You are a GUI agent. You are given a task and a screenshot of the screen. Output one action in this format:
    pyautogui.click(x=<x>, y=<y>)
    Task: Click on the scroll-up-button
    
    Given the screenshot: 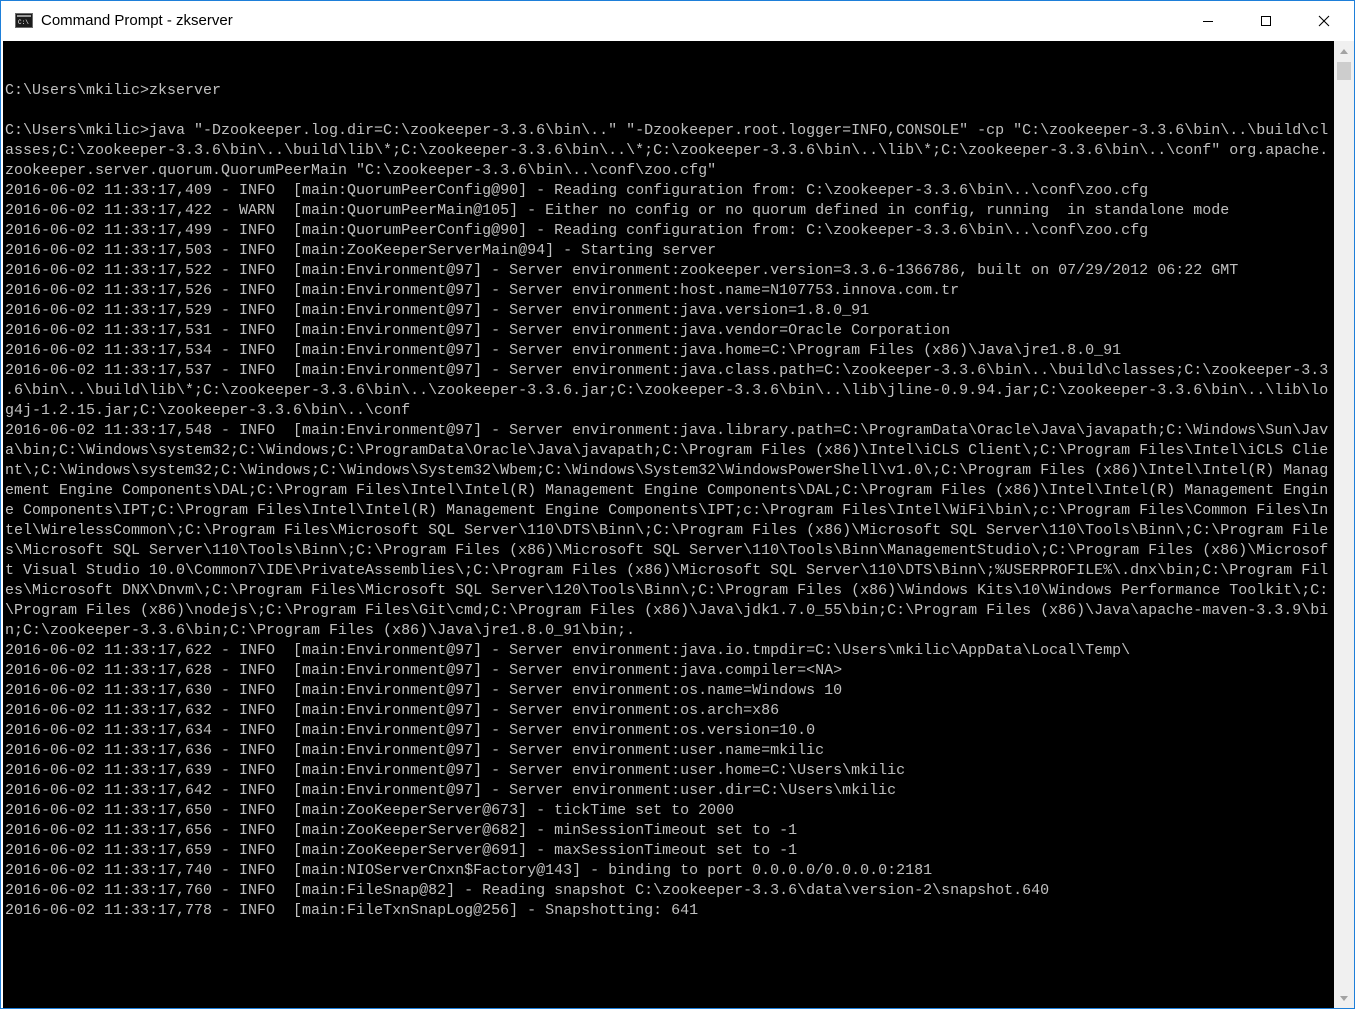 What is the action you would take?
    pyautogui.click(x=1344, y=51)
    